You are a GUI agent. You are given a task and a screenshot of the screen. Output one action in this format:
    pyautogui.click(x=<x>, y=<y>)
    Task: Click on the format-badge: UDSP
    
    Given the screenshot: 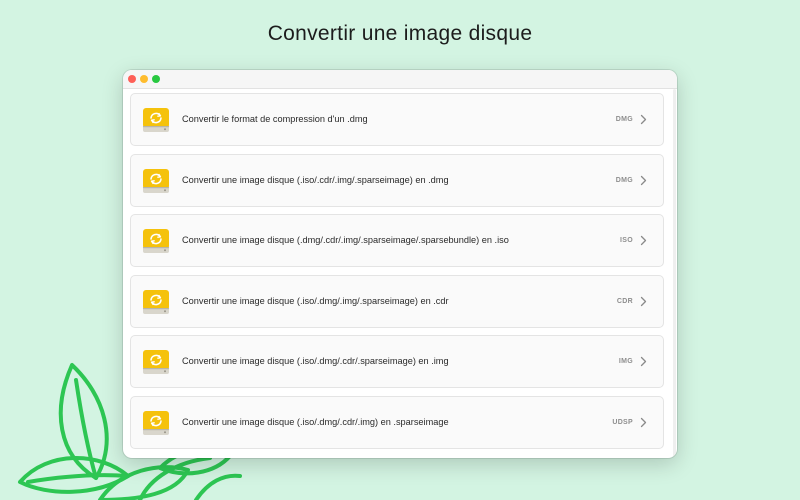 What is the action you would take?
    pyautogui.click(x=622, y=422)
    